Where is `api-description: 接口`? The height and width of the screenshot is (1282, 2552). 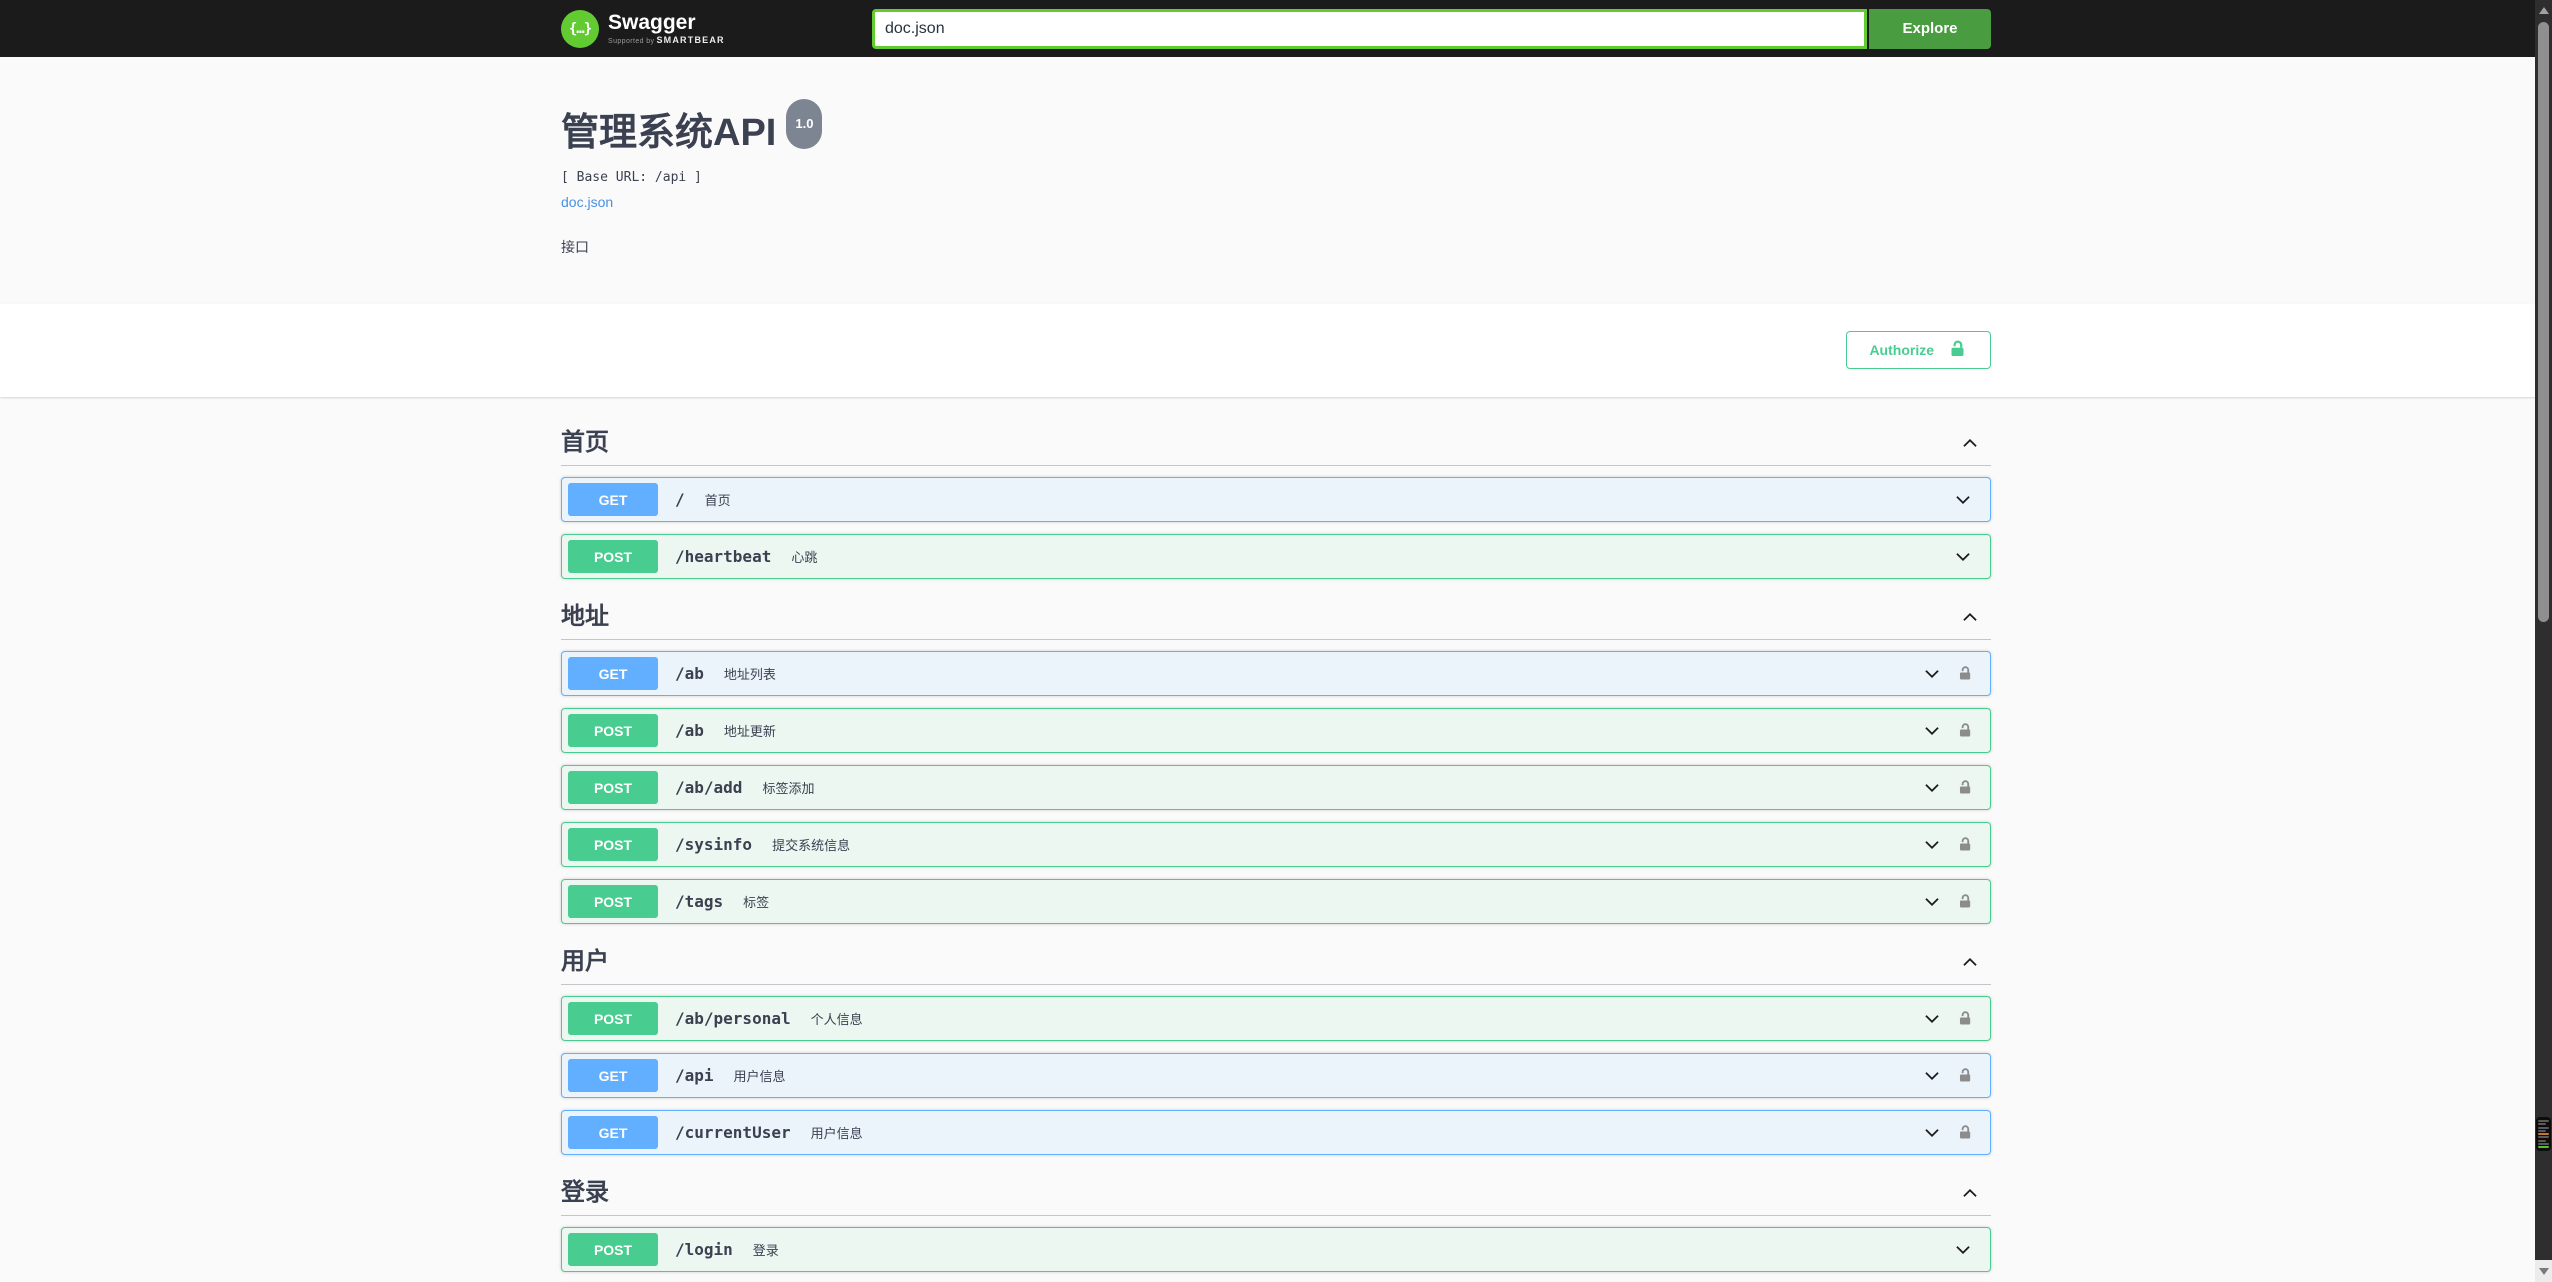 api-description: 接口 is located at coordinates (575, 247).